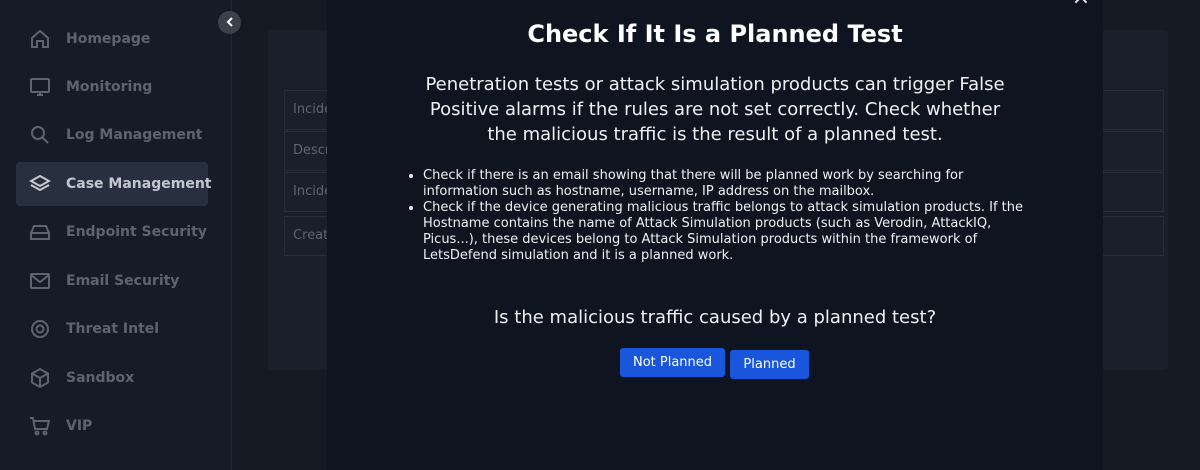  Describe the element at coordinates (79, 426) in the screenshot. I see `sidebar-item-label: VIP` at that location.